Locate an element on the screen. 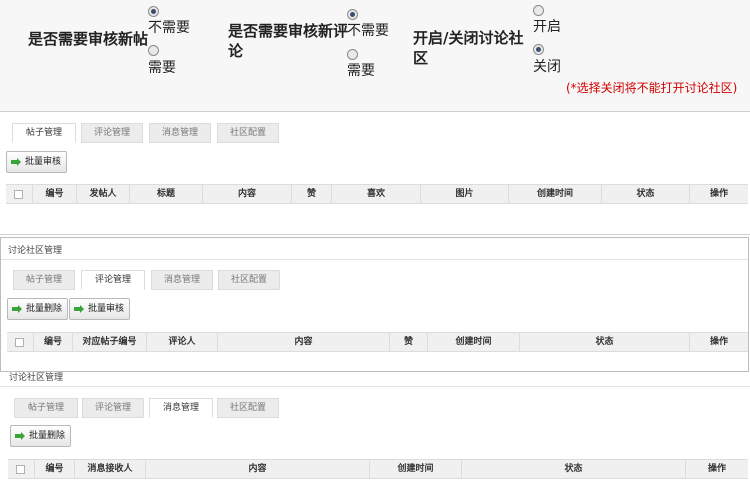  close-warning-note: (*选择关闭将不能打开讨论社区) is located at coordinates (652, 88).